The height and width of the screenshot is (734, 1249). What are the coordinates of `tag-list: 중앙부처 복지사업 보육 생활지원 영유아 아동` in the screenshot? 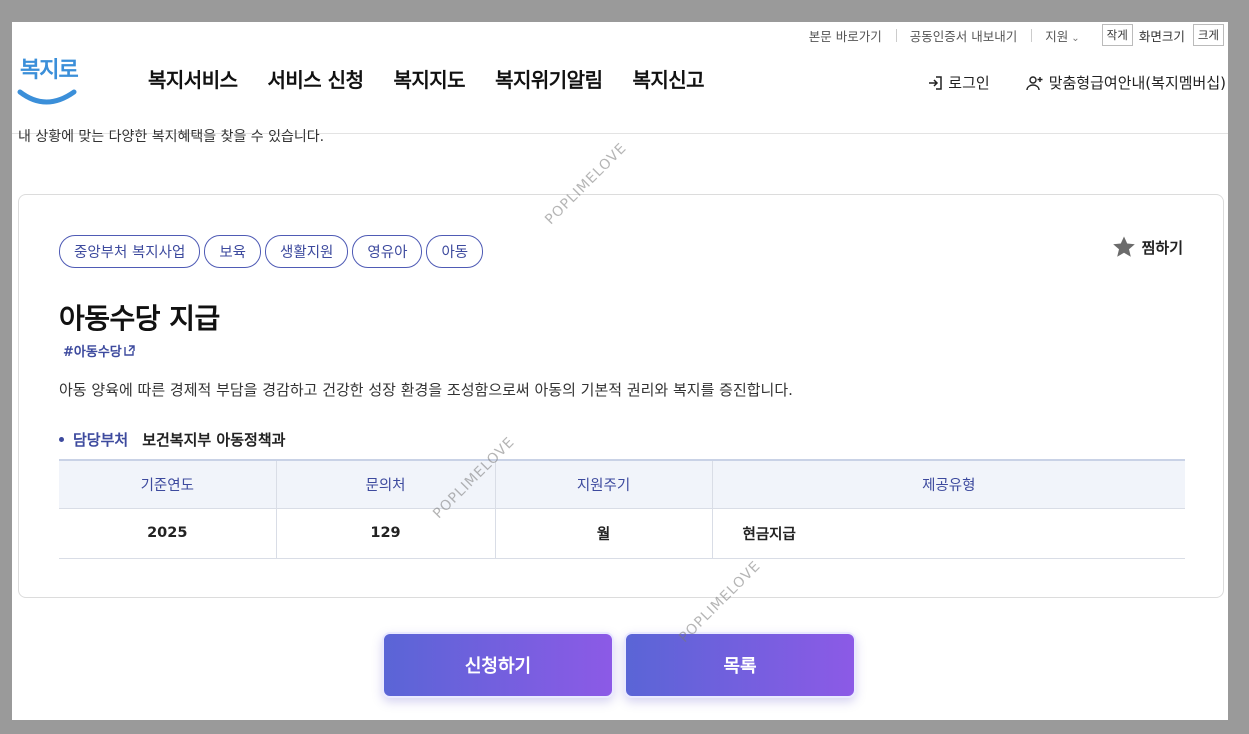 It's located at (273, 251).